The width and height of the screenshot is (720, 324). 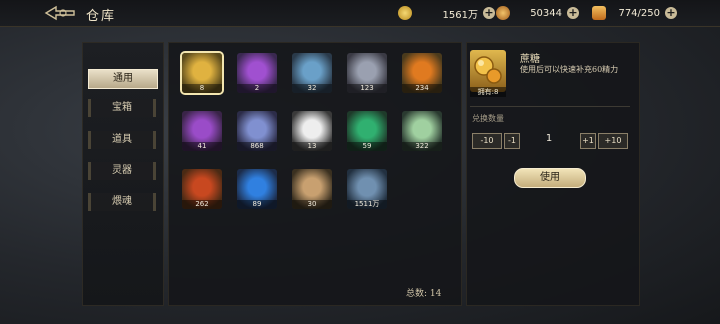 What do you see at coordinates (588, 141) in the screenshot?
I see `plus-one-button: +1` at bounding box center [588, 141].